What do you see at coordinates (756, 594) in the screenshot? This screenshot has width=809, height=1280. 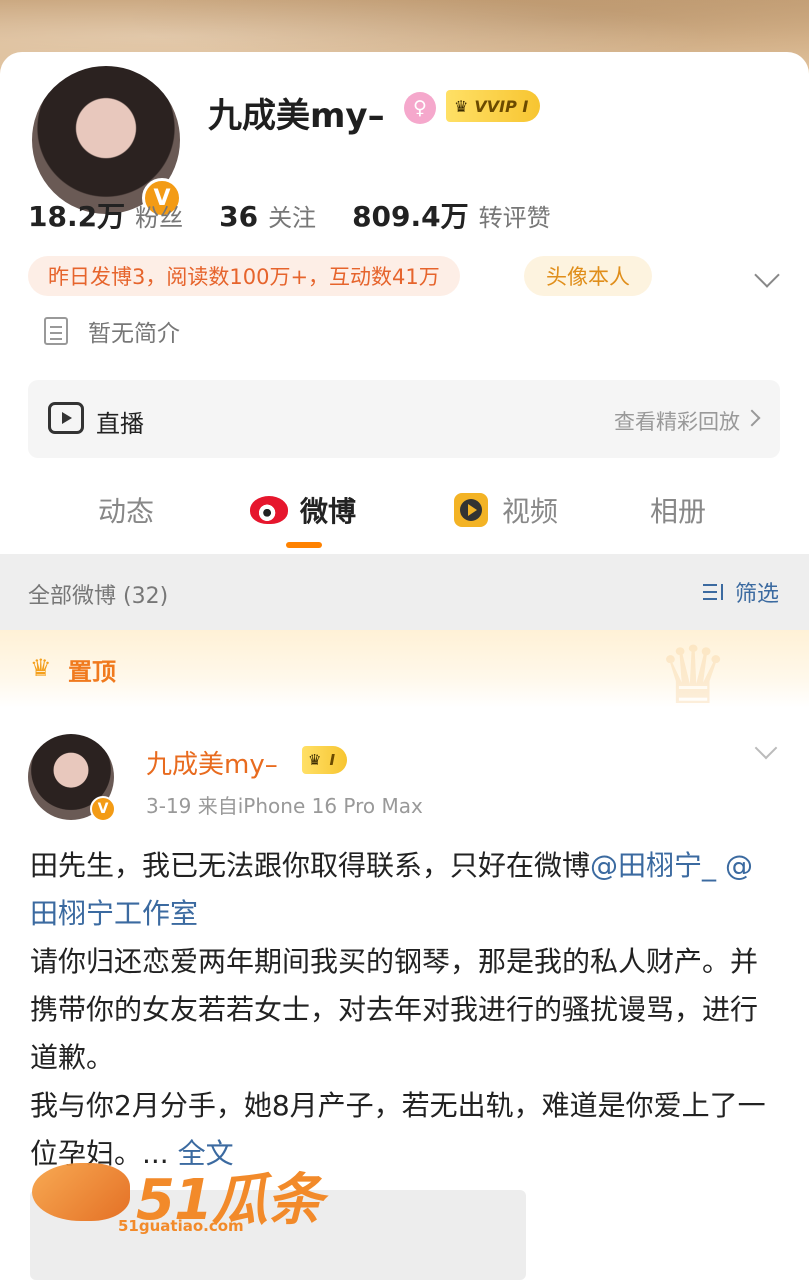 I see `filter-label: 筛选` at bounding box center [756, 594].